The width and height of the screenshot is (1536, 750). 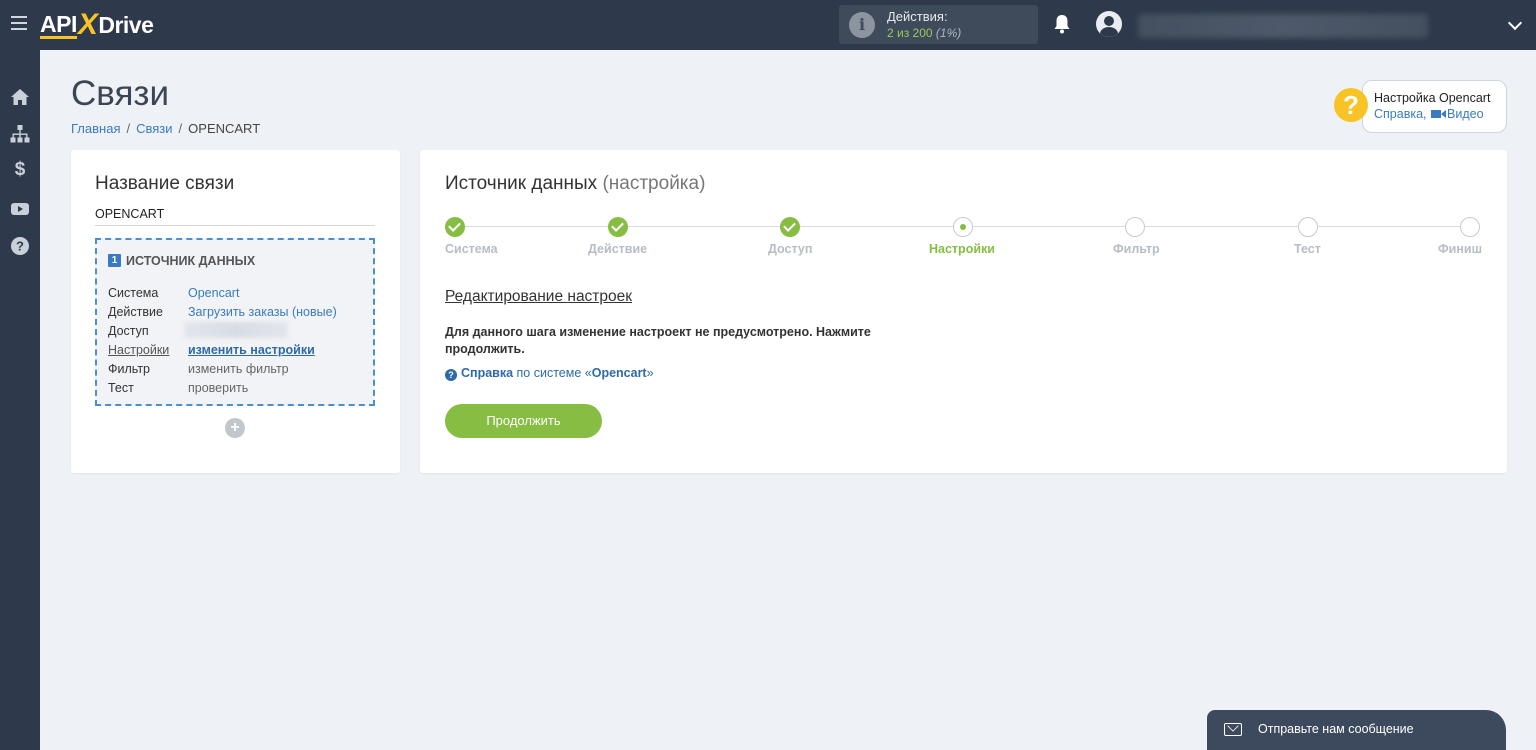 What do you see at coordinates (862, 25) in the screenshot?
I see `info-icon: i` at bounding box center [862, 25].